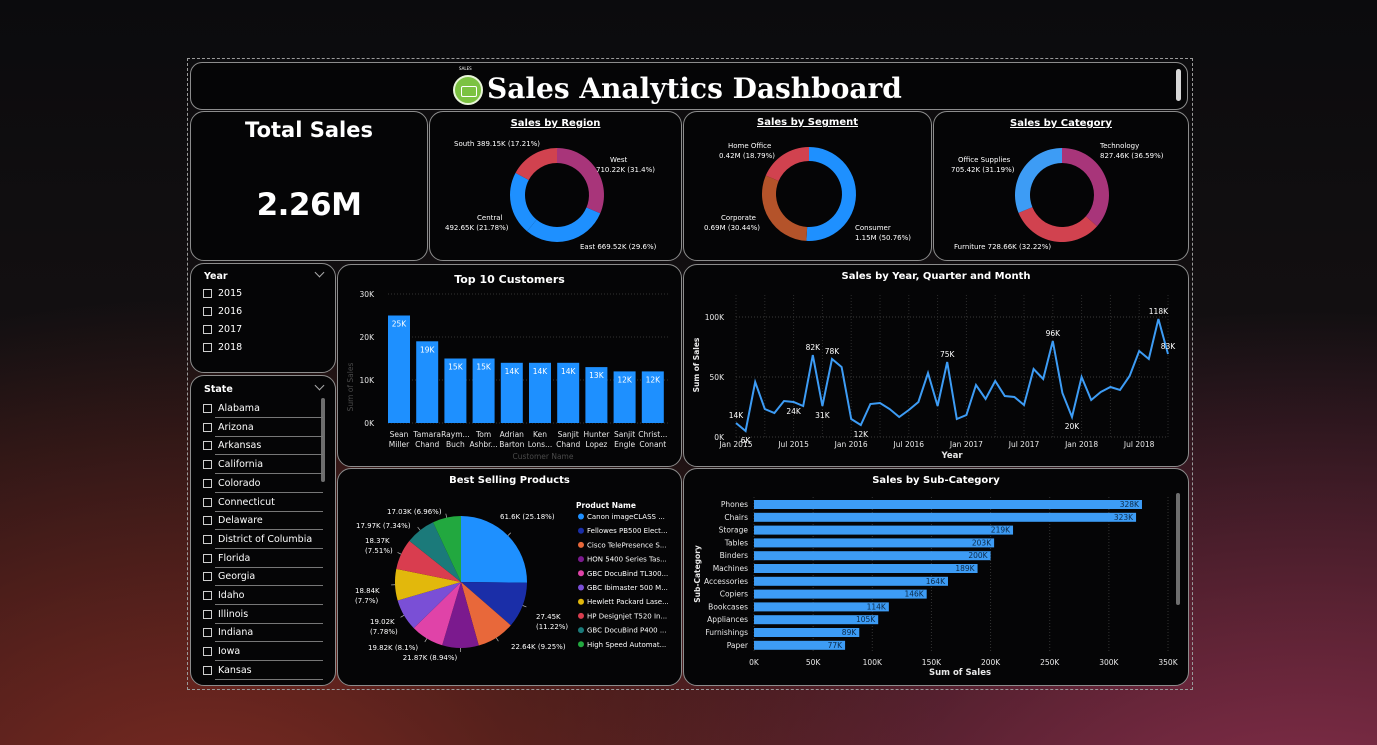  I want to click on region-label-west: West 710.22K (31.4%), so click(625, 165).